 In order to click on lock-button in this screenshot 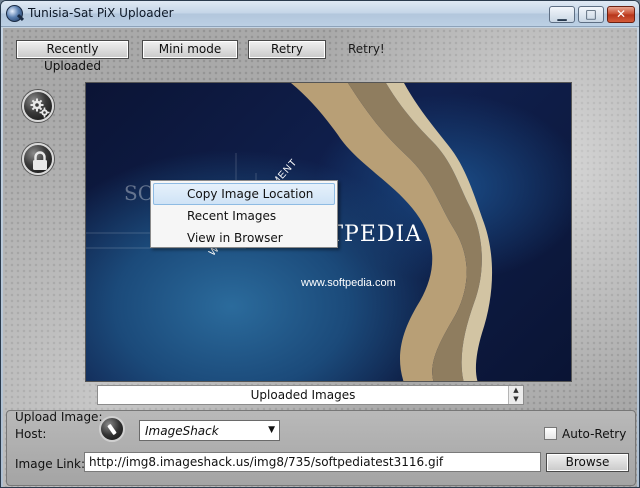, I will do `click(38, 159)`.